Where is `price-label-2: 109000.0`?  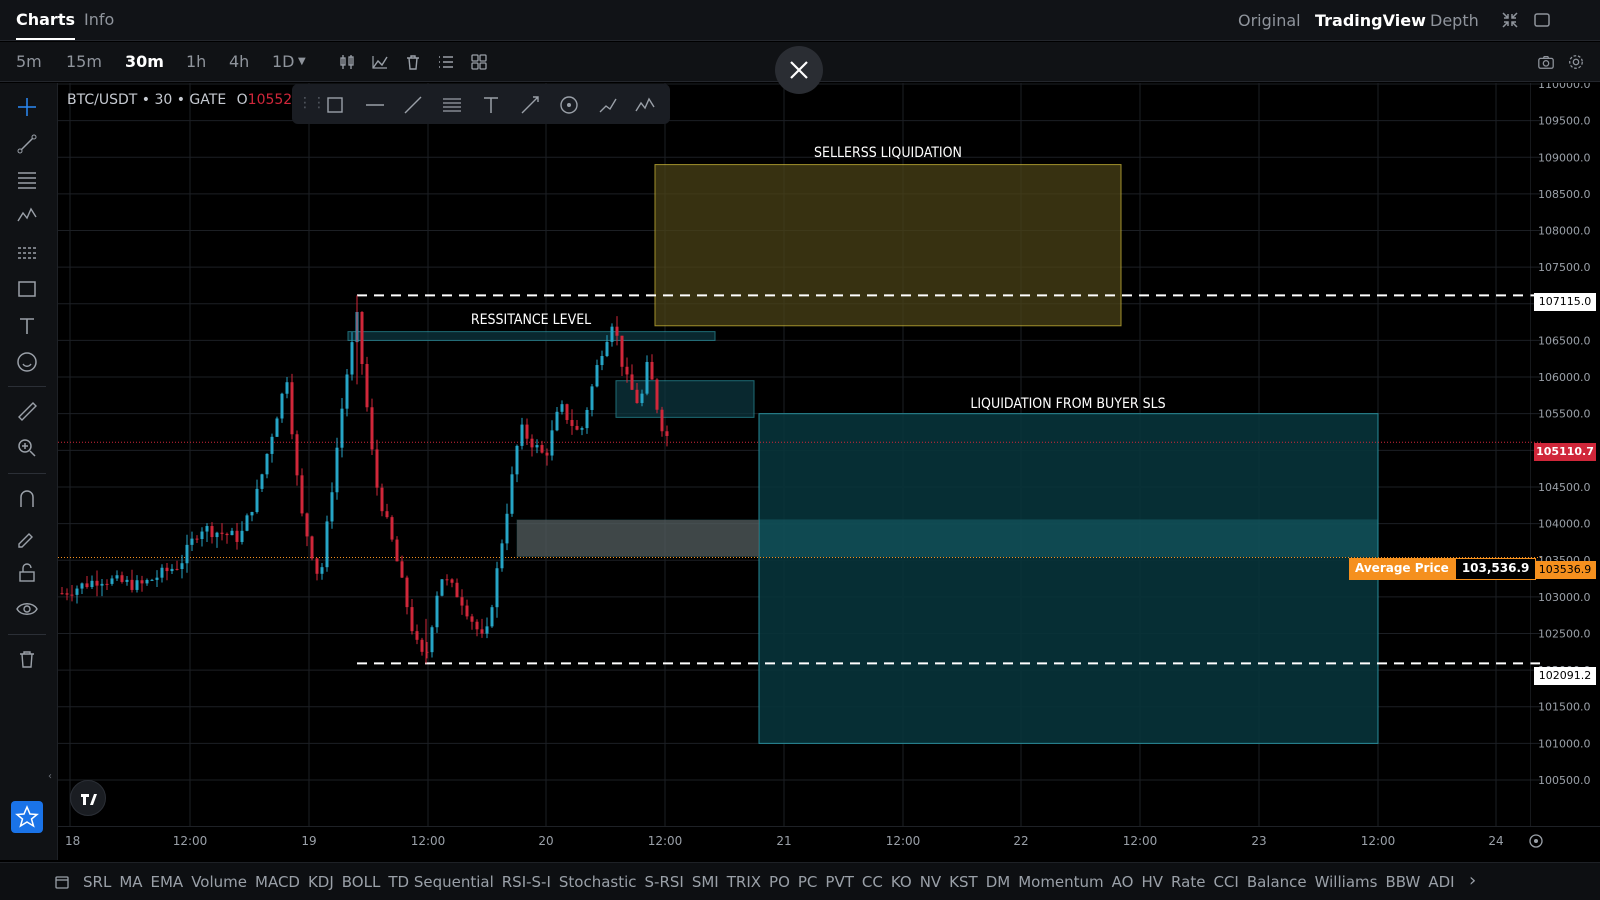
price-label-2: 109000.0 is located at coordinates (1564, 157).